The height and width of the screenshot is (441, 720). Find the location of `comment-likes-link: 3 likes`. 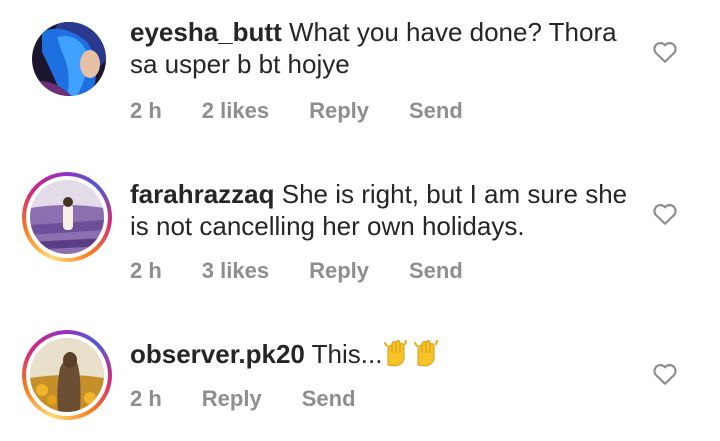

comment-likes-link: 3 likes is located at coordinates (235, 271).